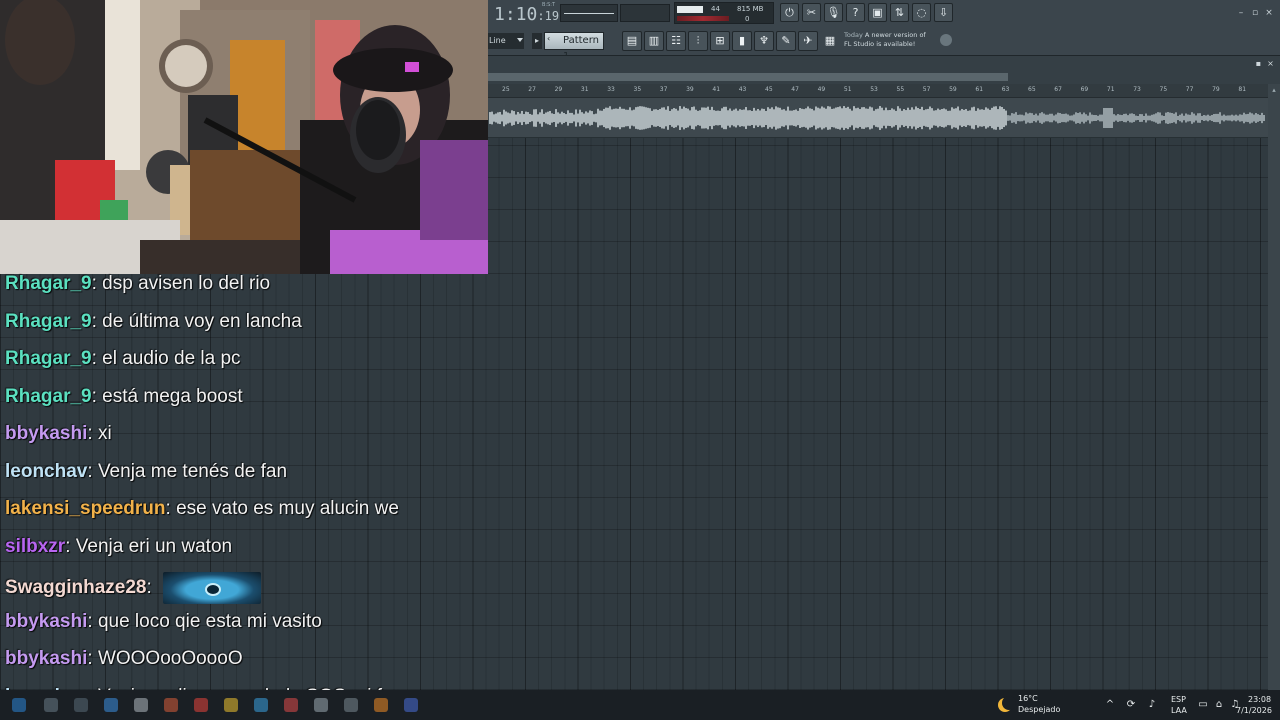 The image size is (1280, 720). What do you see at coordinates (104, 433) in the screenshot?
I see `chat-text: xi` at bounding box center [104, 433].